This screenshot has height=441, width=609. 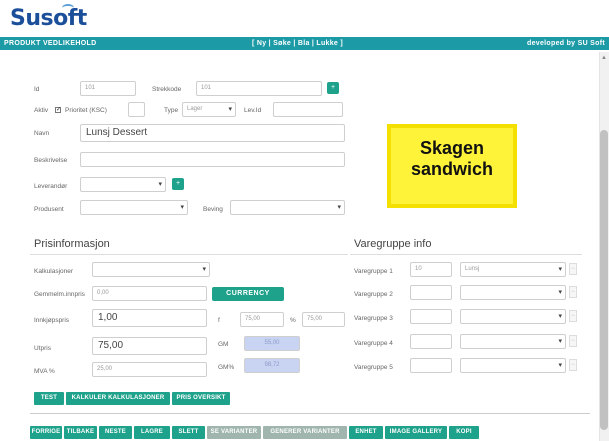 What do you see at coordinates (209, 109) in the screenshot?
I see `type-select: Lager` at bounding box center [209, 109].